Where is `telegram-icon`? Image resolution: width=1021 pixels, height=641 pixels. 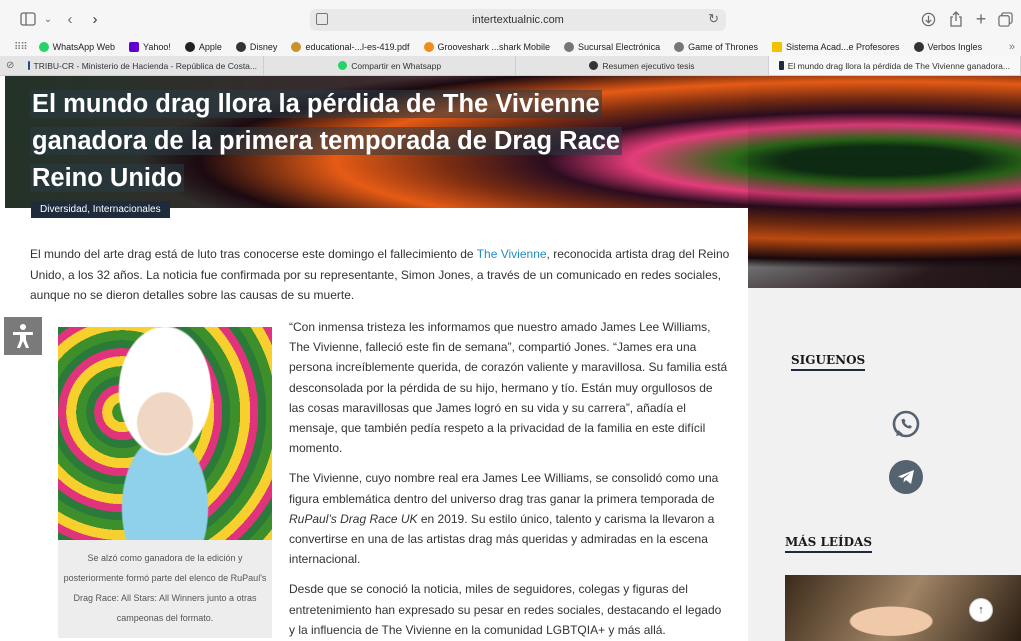 telegram-icon is located at coordinates (906, 477).